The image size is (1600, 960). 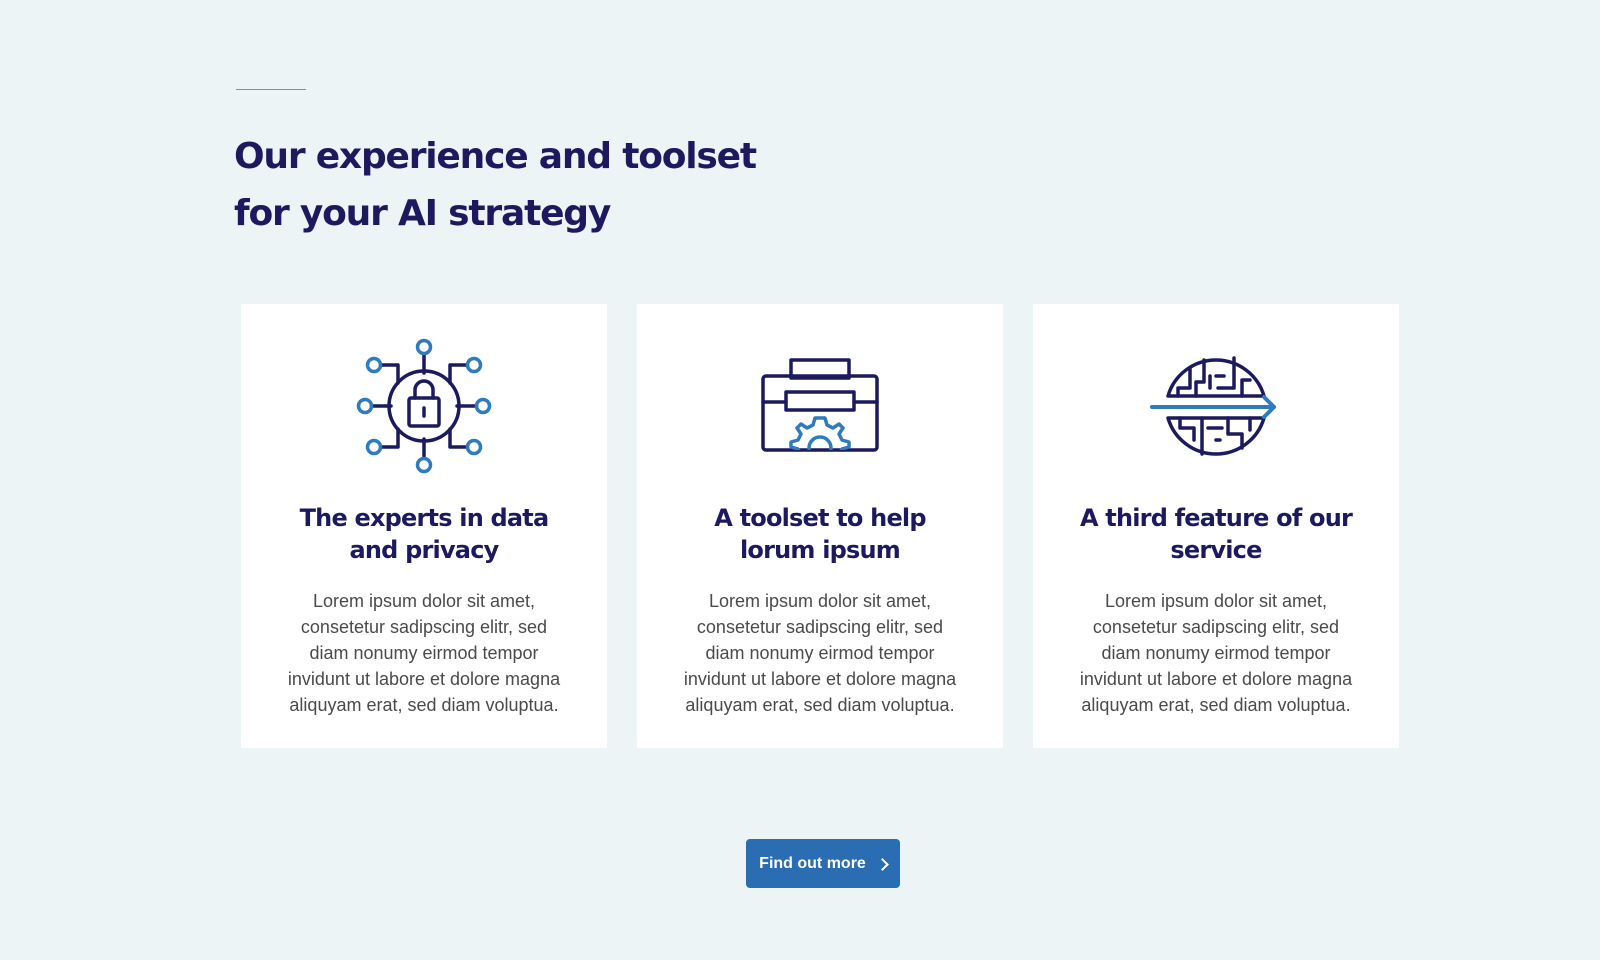 What do you see at coordinates (424, 406) in the screenshot?
I see `network-lock-icon` at bounding box center [424, 406].